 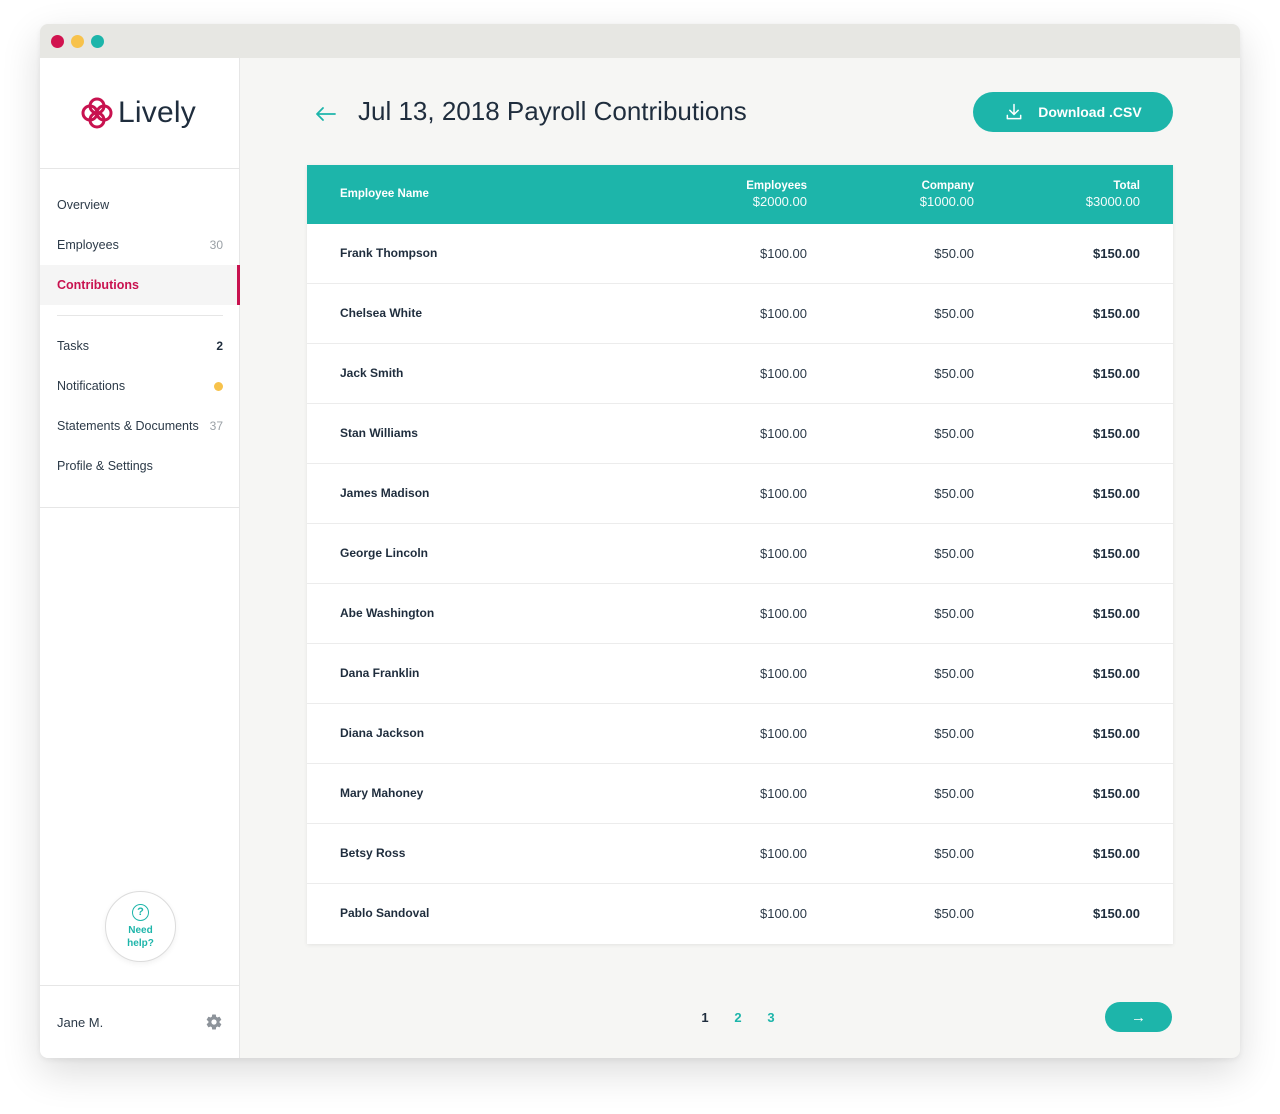 What do you see at coordinates (216, 426) in the screenshot?
I see `statements-count: 37` at bounding box center [216, 426].